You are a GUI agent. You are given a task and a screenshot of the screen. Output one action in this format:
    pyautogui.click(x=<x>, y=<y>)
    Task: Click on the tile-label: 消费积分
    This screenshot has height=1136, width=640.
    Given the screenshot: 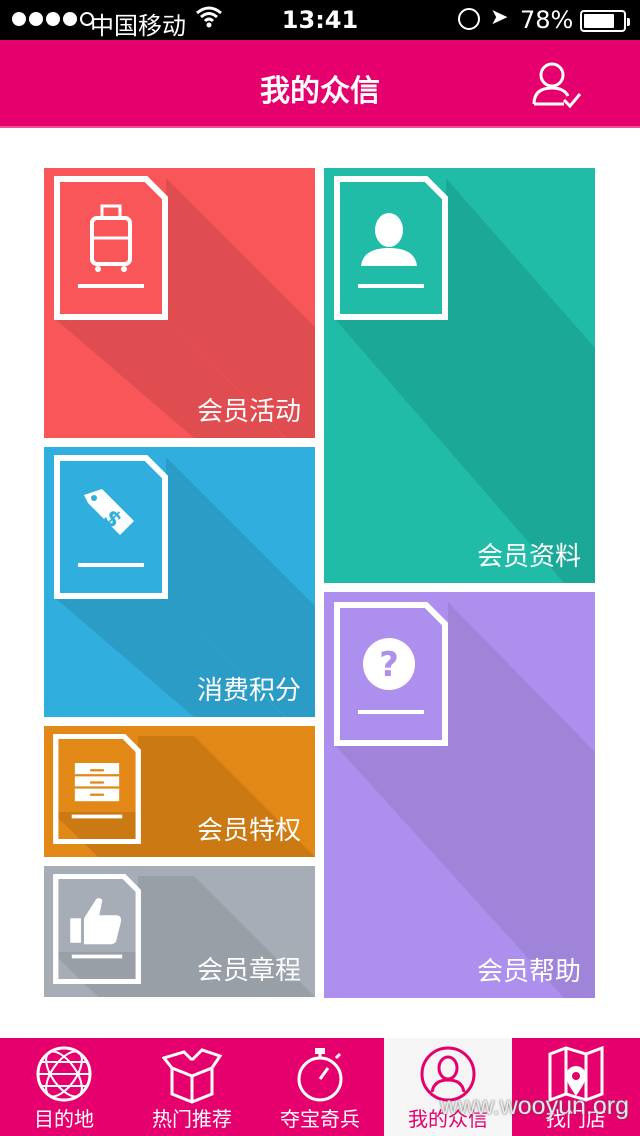 What is the action you would take?
    pyautogui.click(x=248, y=691)
    